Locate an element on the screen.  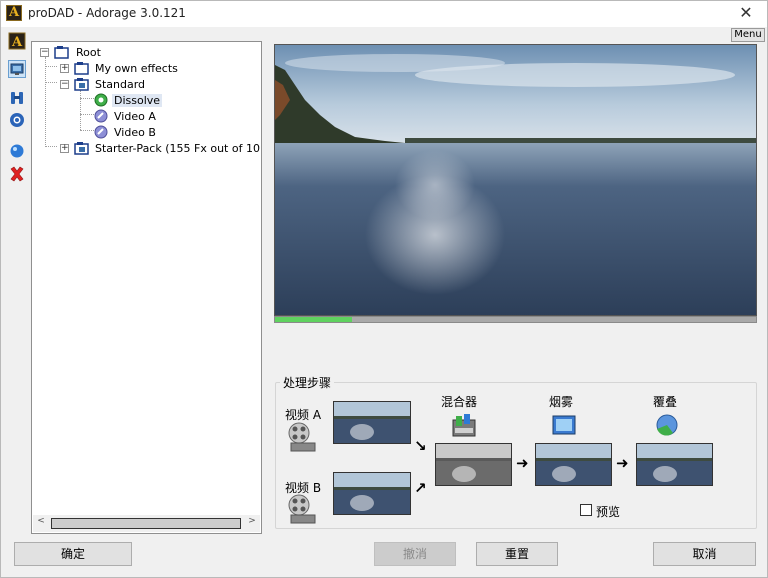
arrow-down-right-icon: ↘ is located at coordinates (420, 446).